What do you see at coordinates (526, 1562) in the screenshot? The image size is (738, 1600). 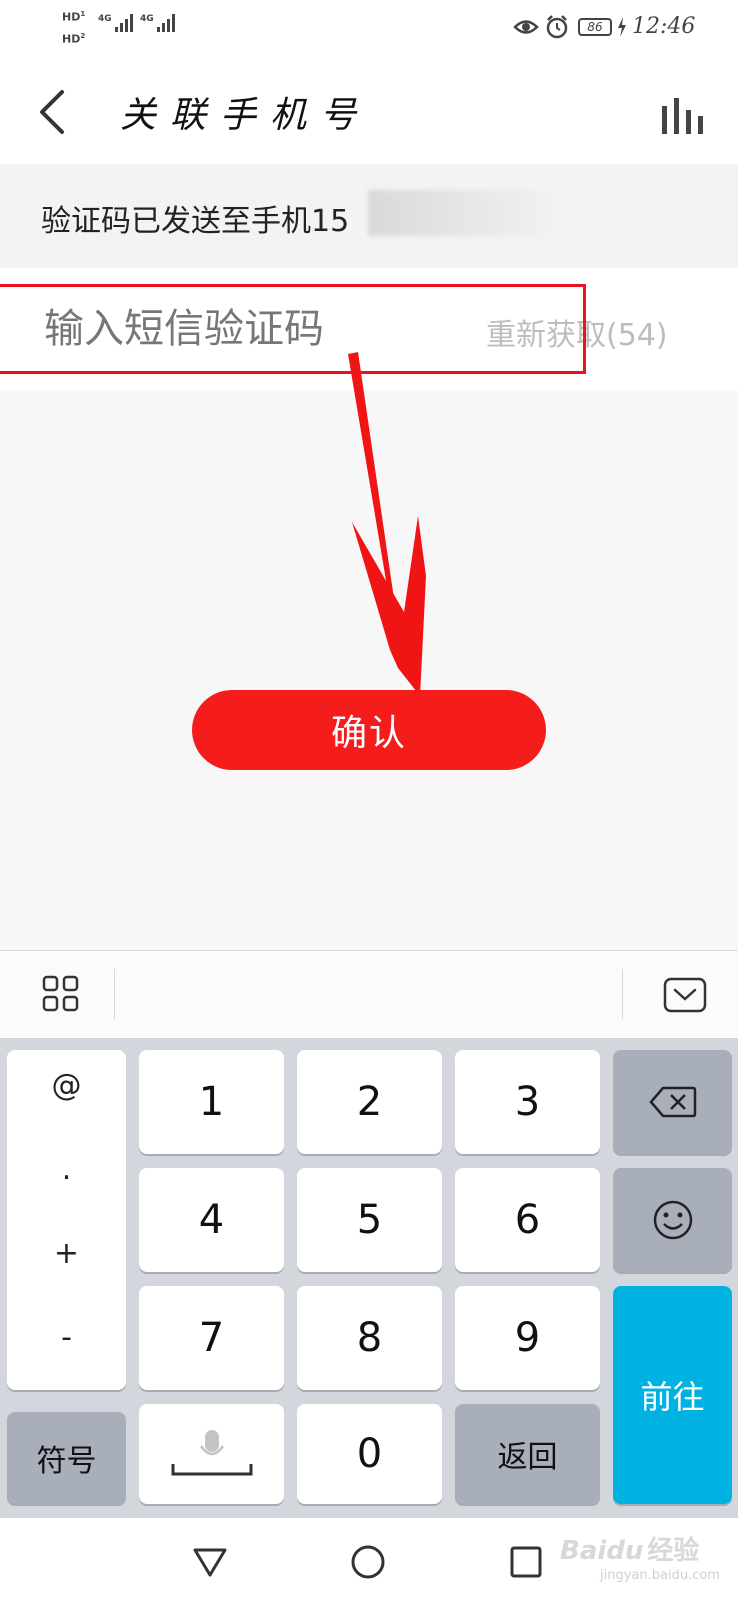 I see `recents-nav-icon` at bounding box center [526, 1562].